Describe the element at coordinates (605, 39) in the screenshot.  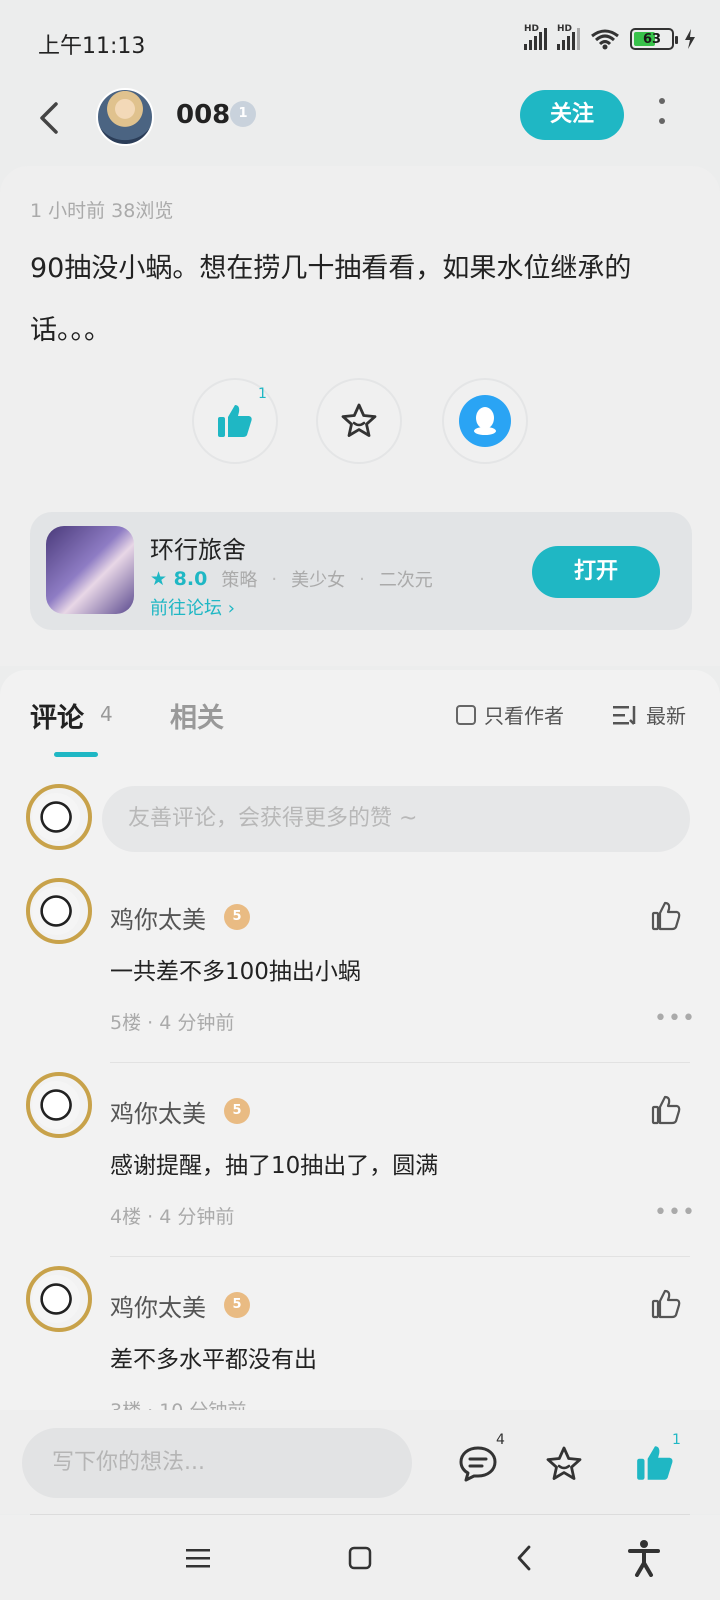
I see `wifi-icon` at that location.